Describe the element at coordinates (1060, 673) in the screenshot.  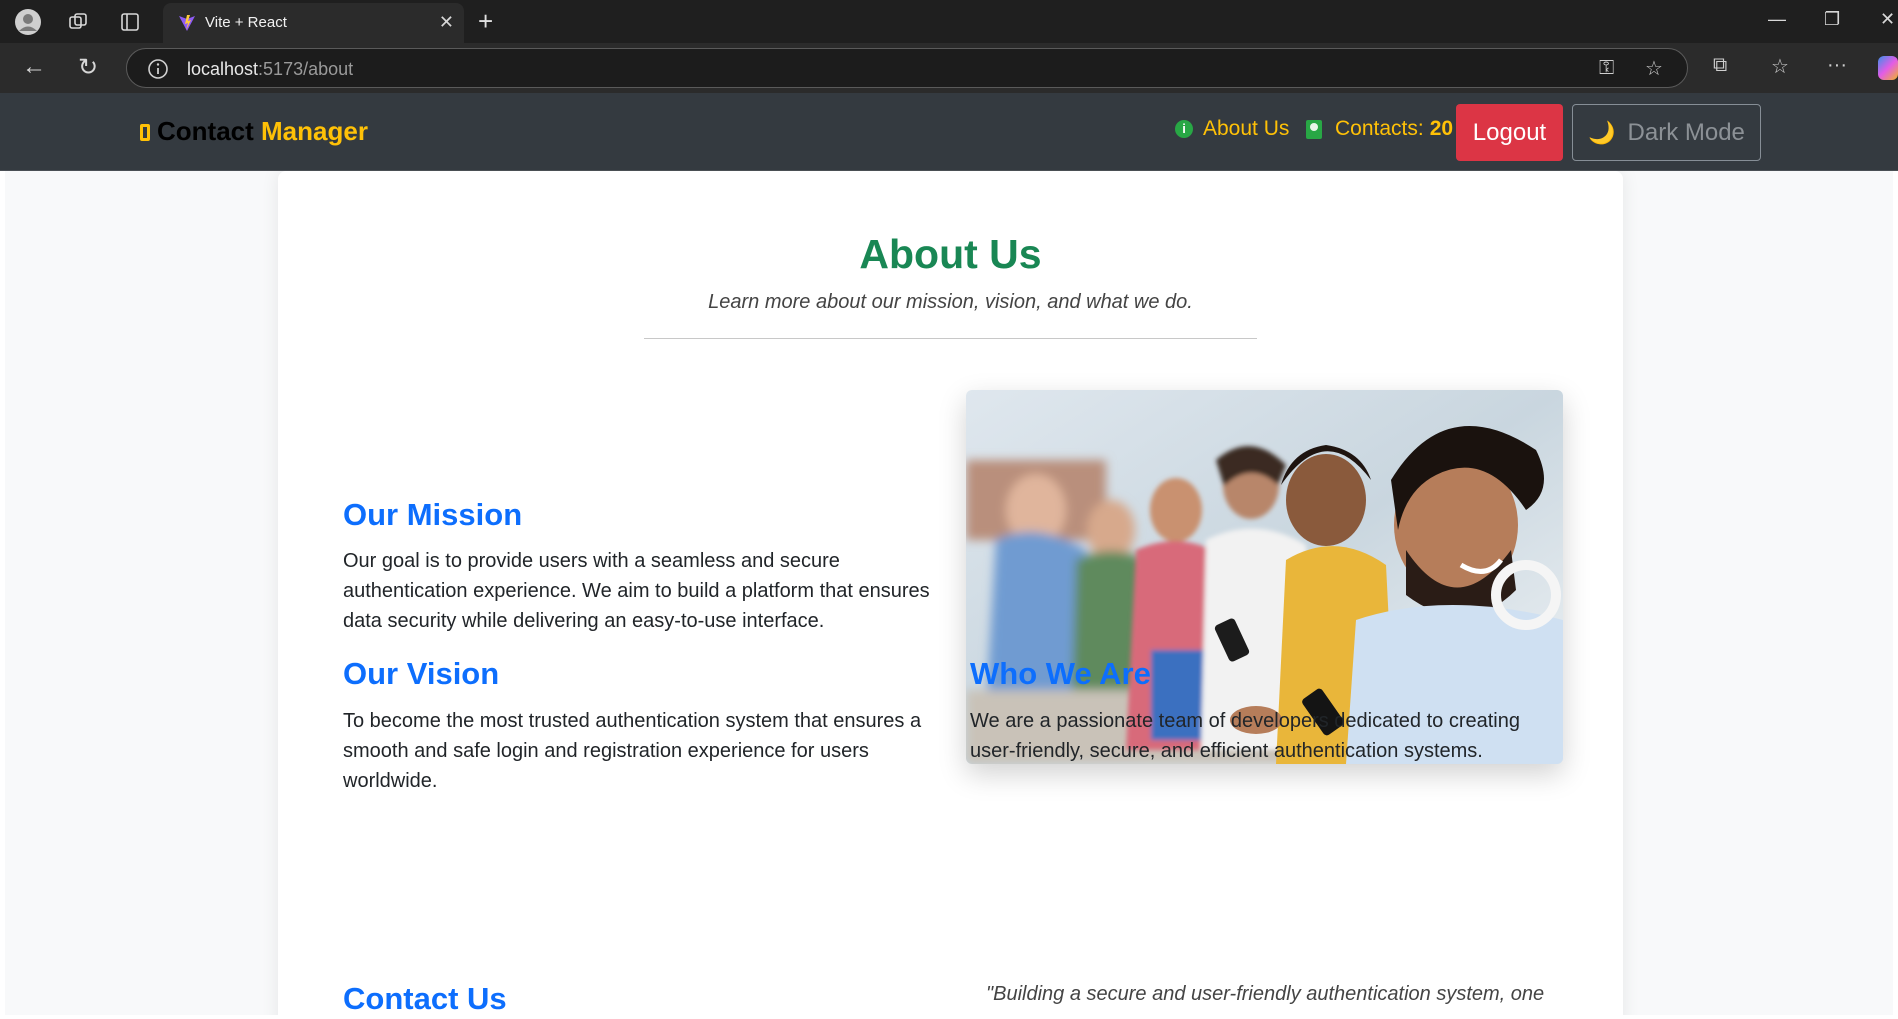
I see `who-title: Who We Are` at that location.